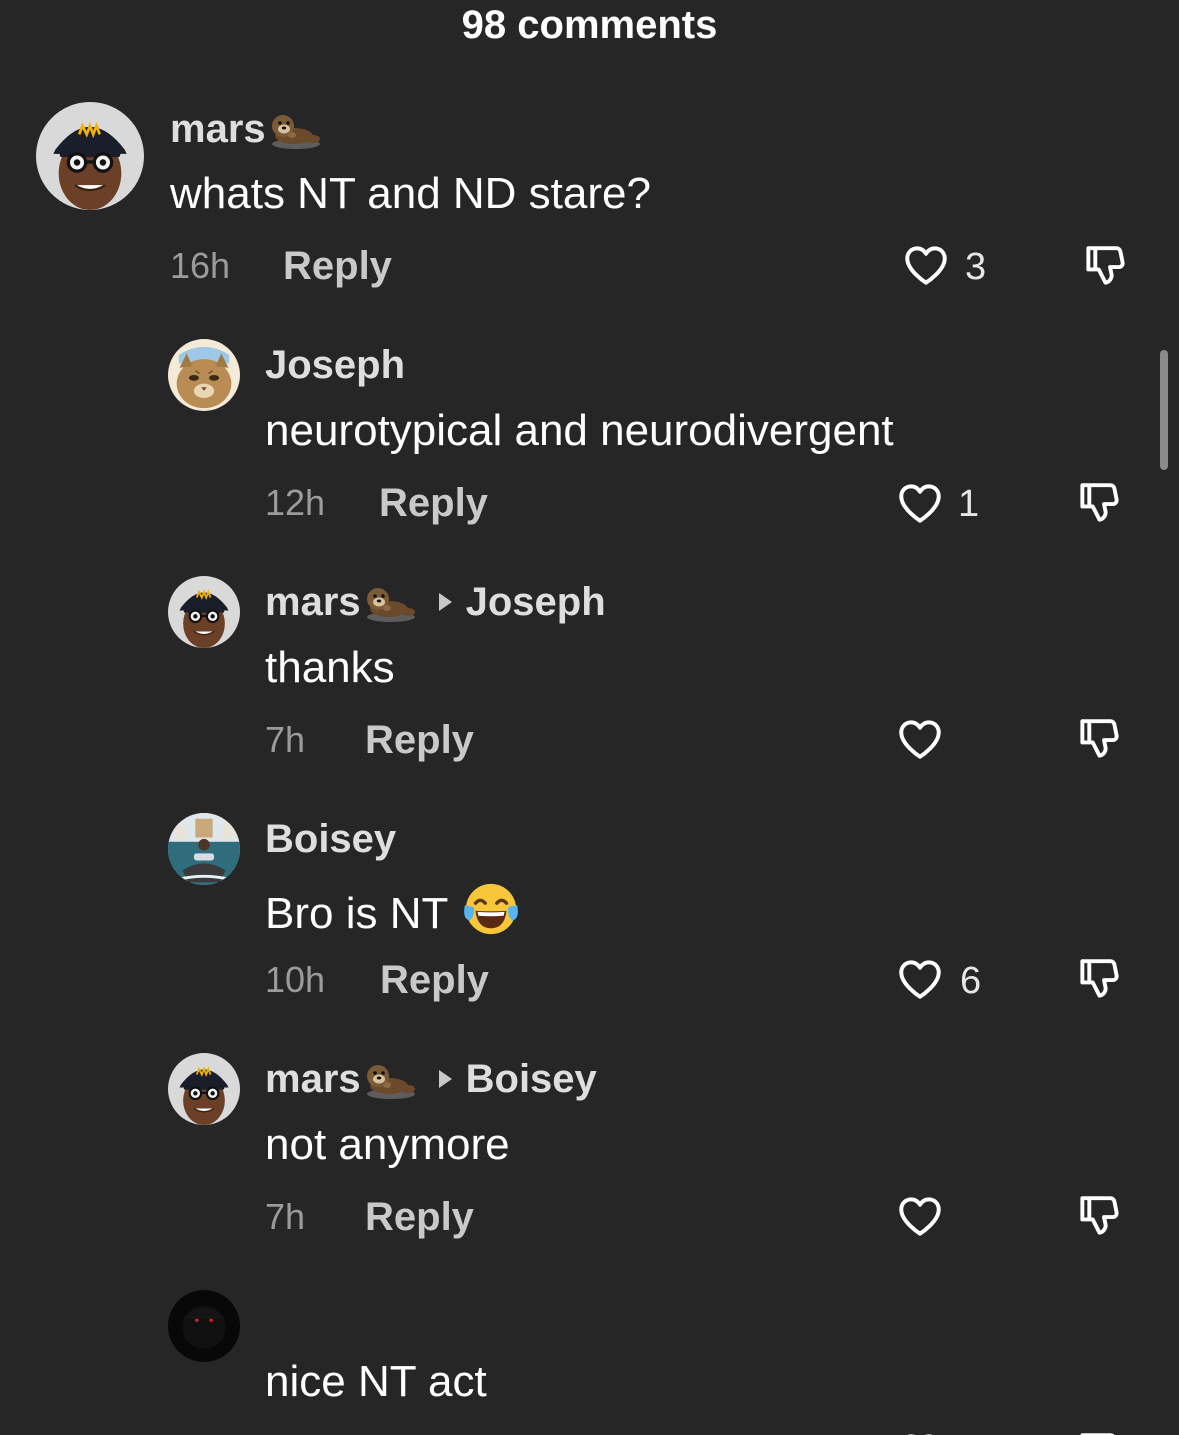  Describe the element at coordinates (376, 1381) in the screenshot. I see `comment-text: nice NT act` at that location.